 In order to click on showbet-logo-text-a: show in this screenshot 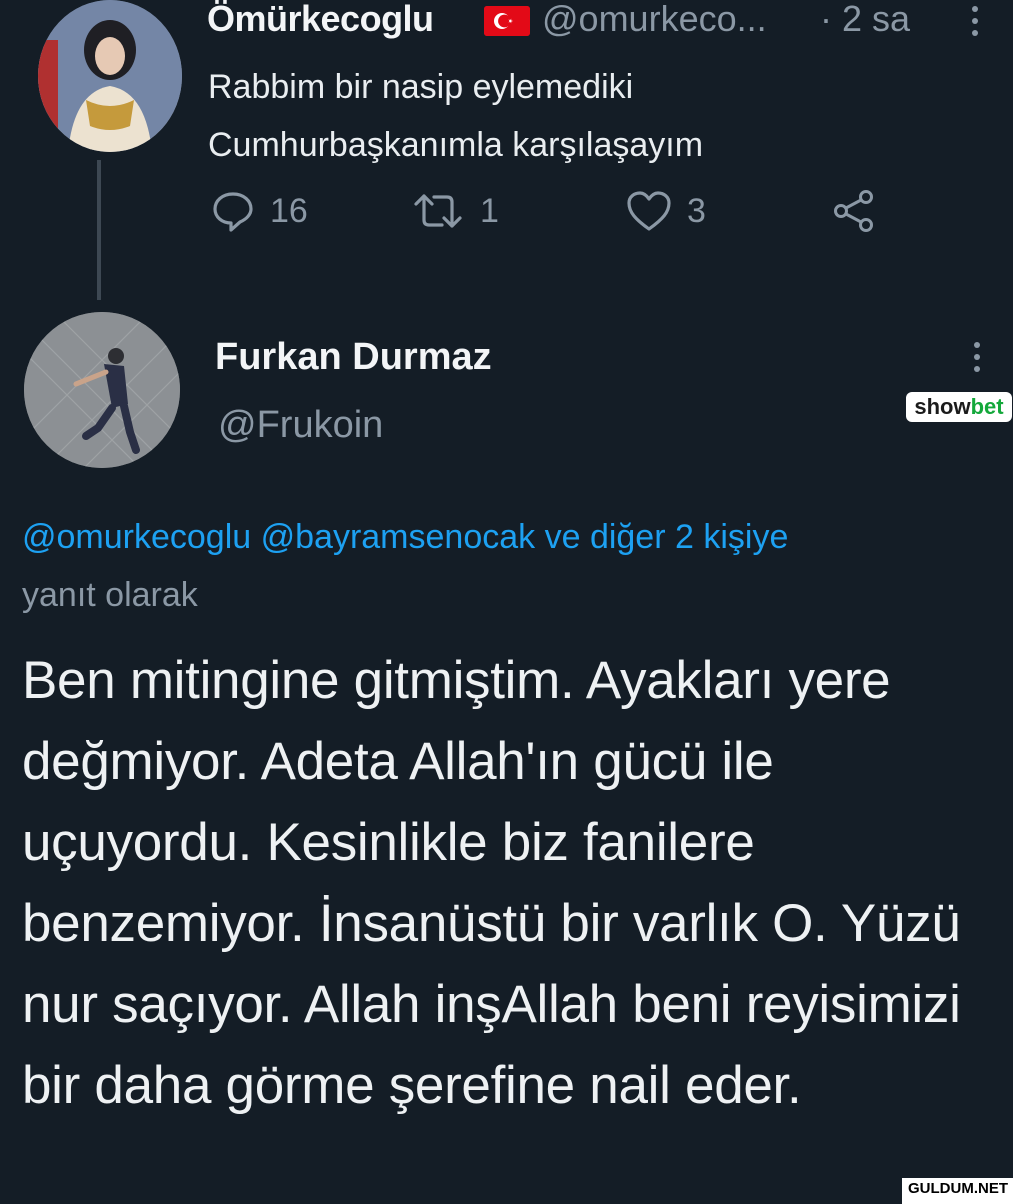, I will do `click(942, 406)`.